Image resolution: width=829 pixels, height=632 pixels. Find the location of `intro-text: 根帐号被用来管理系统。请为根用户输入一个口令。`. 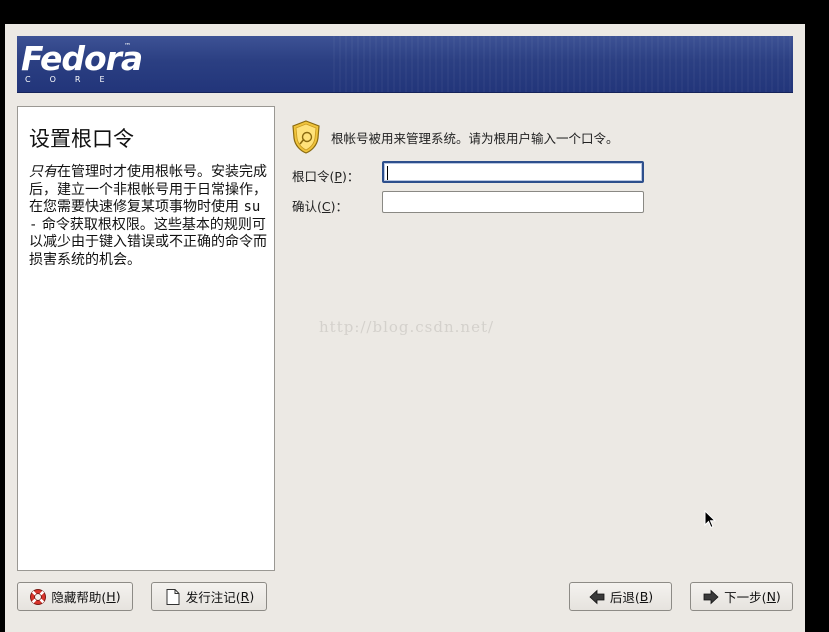

intro-text: 根帐号被用来管理系统。请为根用户输入一个口令。 is located at coordinates (475, 138).